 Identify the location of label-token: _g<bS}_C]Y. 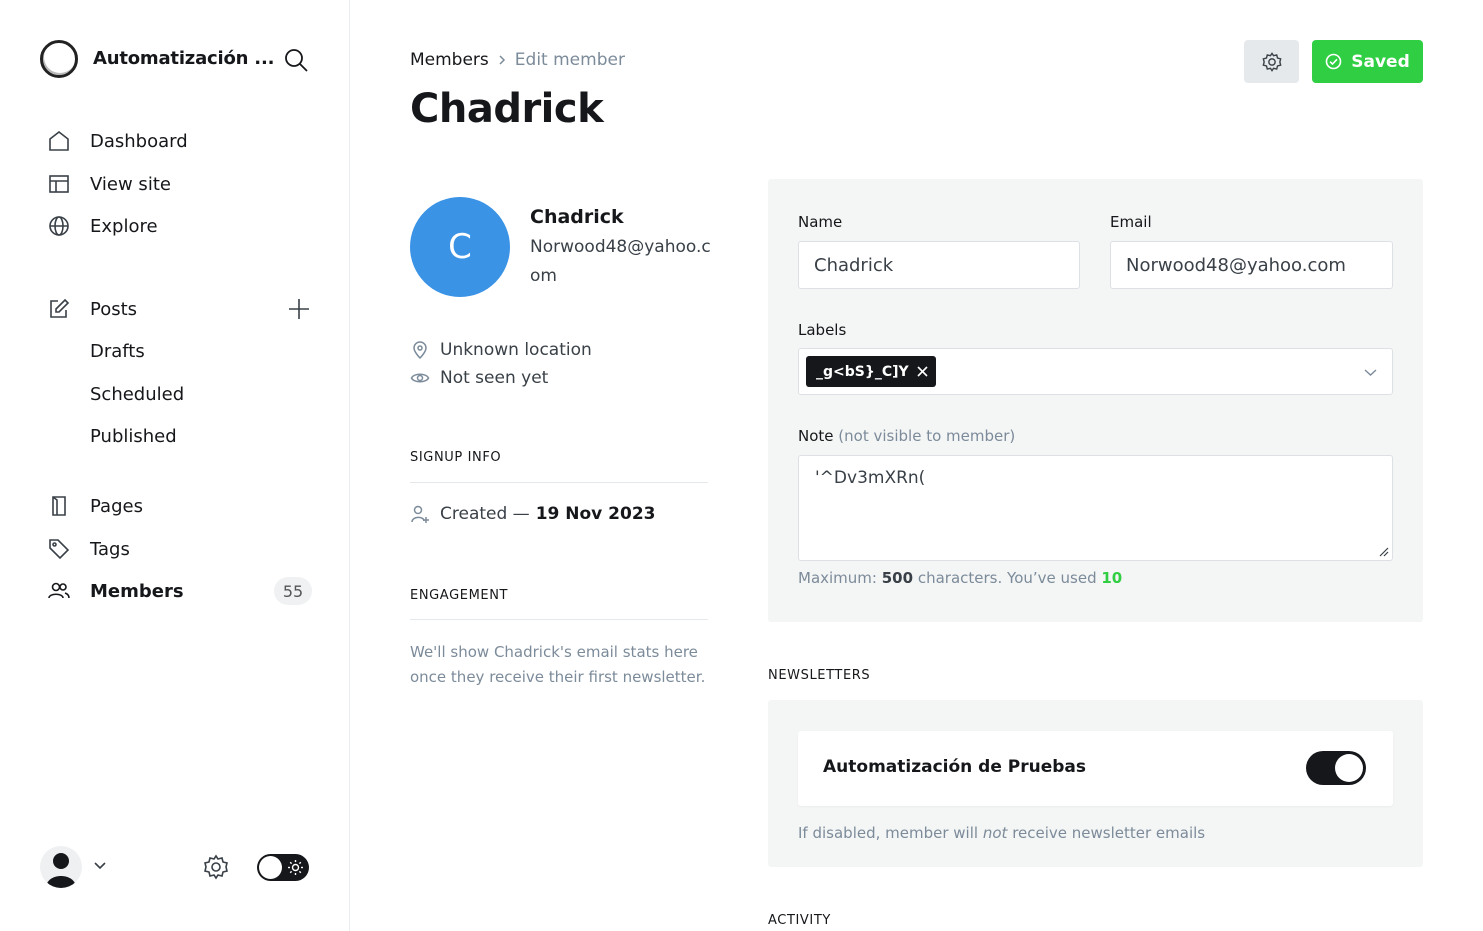
(871, 371).